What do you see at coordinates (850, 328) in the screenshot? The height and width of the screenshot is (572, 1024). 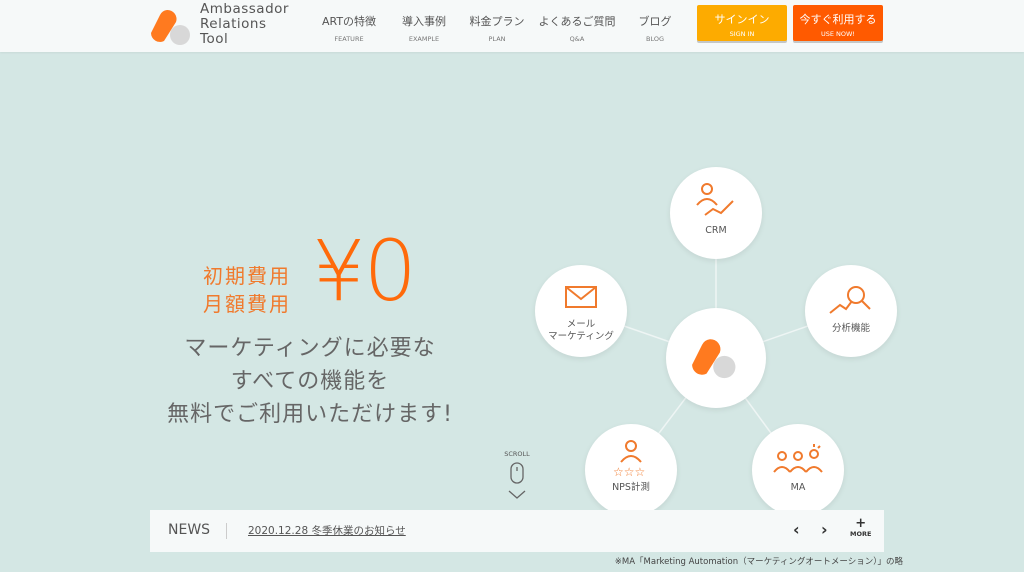 I see `feature-label: 分析機能` at bounding box center [850, 328].